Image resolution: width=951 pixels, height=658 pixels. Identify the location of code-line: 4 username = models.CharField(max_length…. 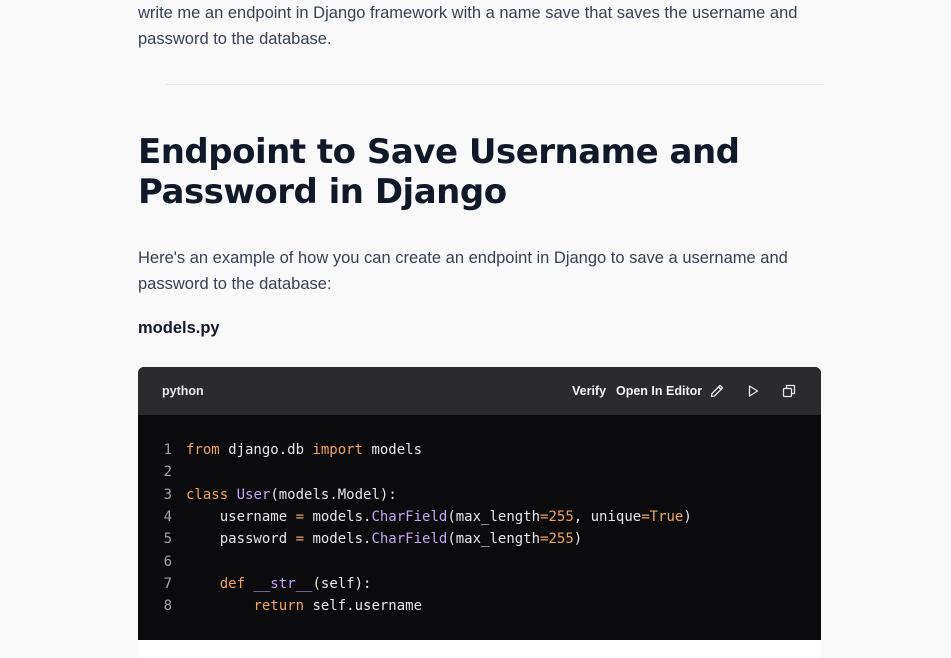
(479, 517).